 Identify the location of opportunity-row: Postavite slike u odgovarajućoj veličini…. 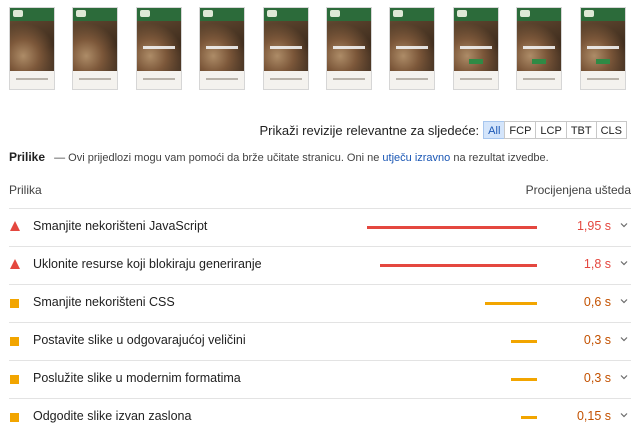
(320, 341).